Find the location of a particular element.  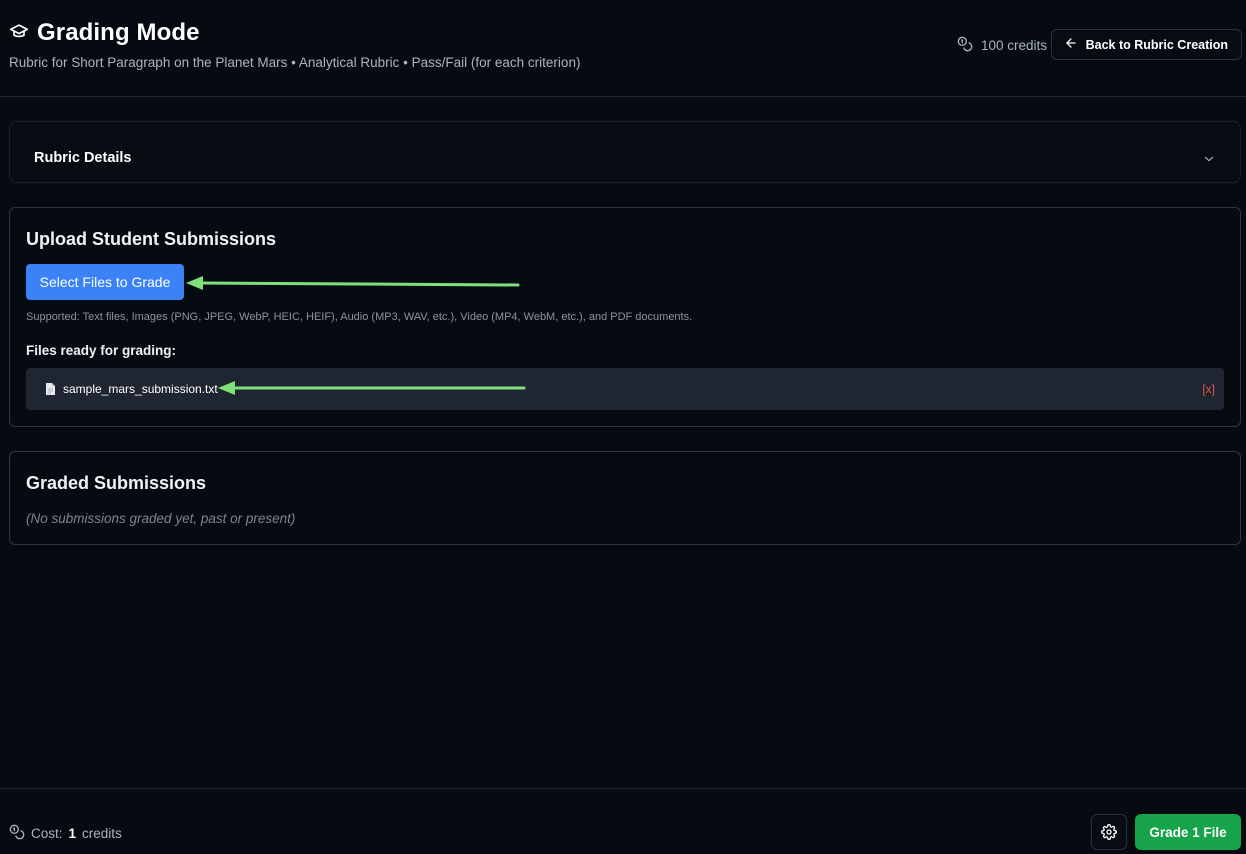

cost-prefix: Cost: is located at coordinates (47, 833).